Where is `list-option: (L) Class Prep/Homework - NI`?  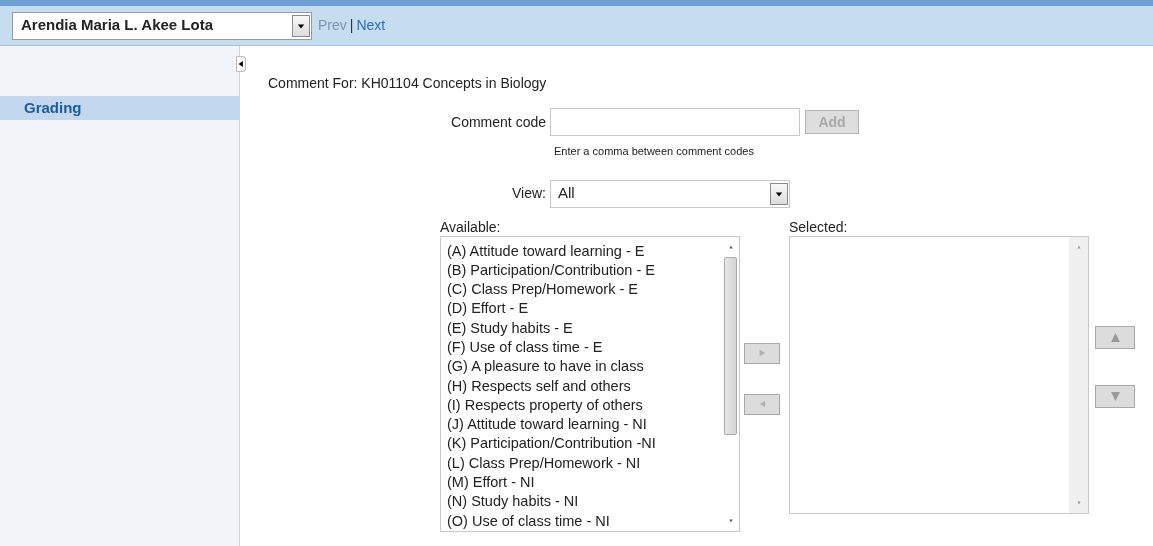 list-option: (L) Class Prep/Homework - NI is located at coordinates (584, 463).